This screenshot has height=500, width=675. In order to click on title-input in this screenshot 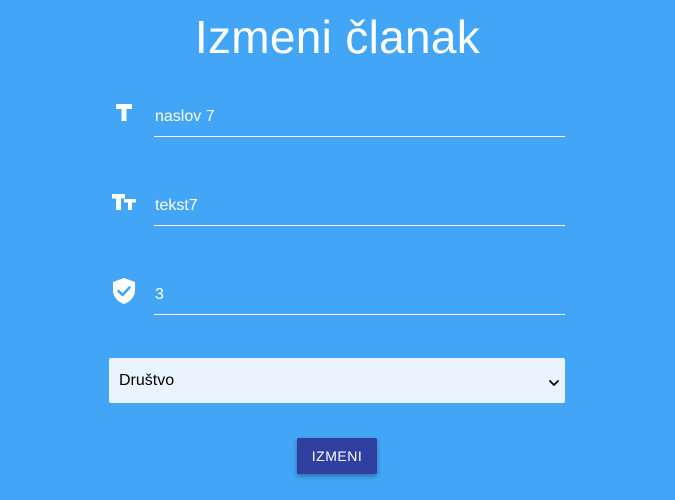, I will do `click(359, 117)`.